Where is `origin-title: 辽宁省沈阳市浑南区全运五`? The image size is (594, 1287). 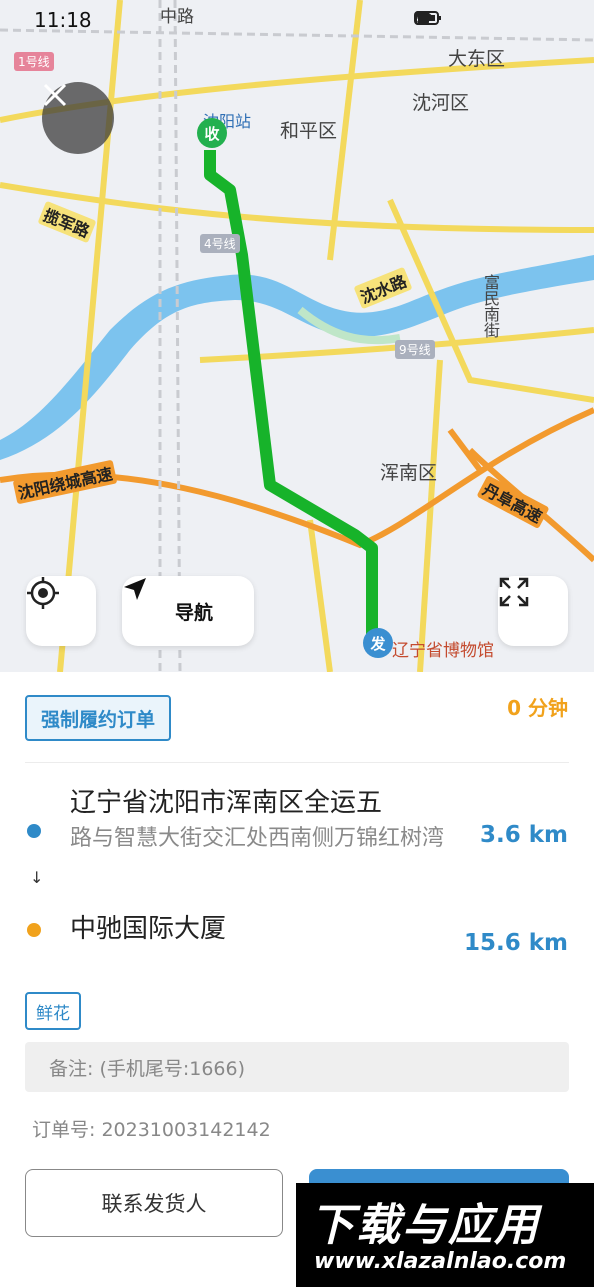 origin-title: 辽宁省沈阳市浑南区全运五 is located at coordinates (226, 803).